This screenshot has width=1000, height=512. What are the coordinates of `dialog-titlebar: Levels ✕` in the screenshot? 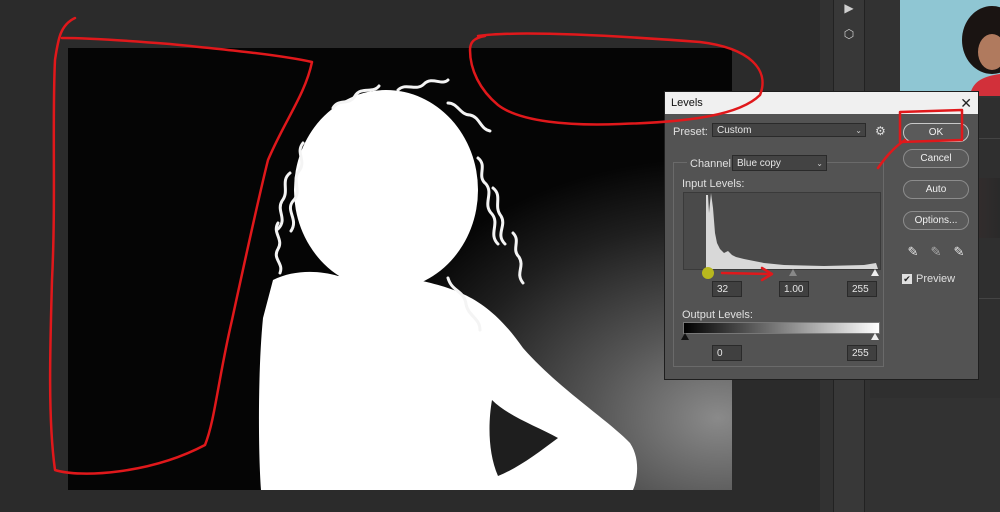 It's located at (821, 103).